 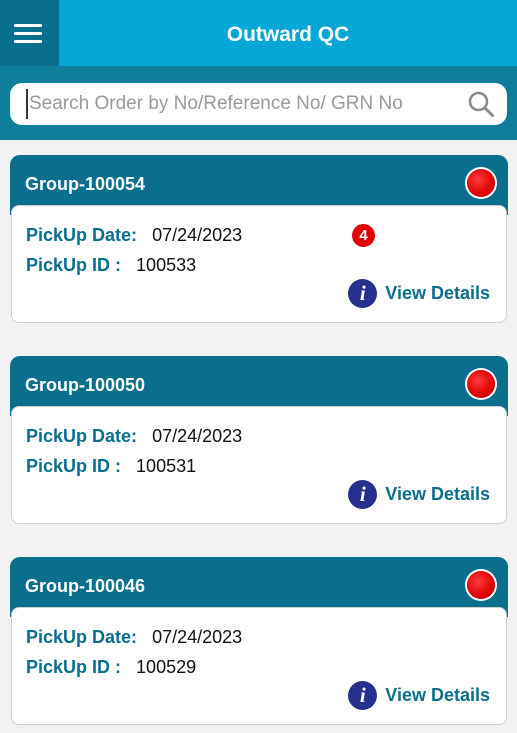 What do you see at coordinates (237, 104) in the screenshot?
I see `search-input` at bounding box center [237, 104].